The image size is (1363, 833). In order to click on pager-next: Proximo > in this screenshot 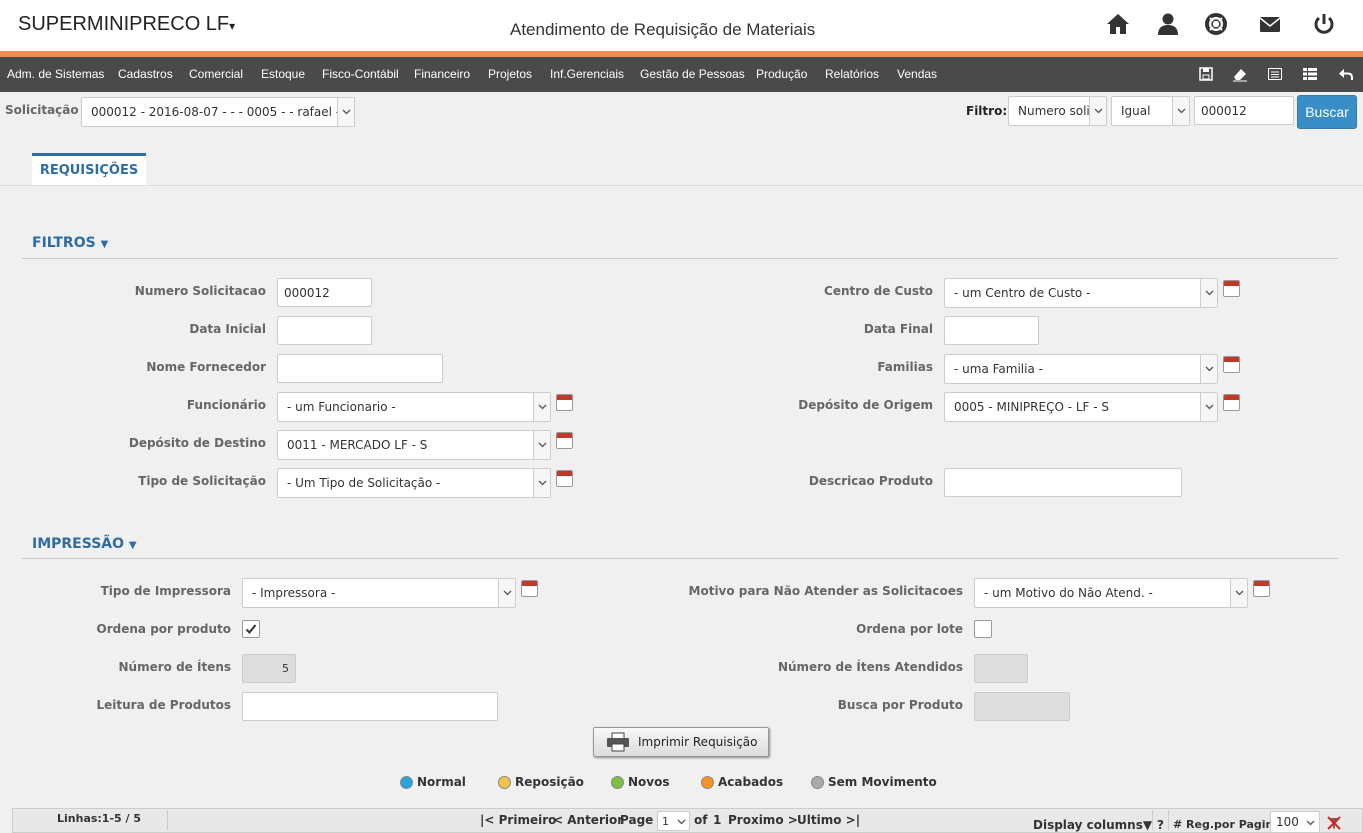, I will do `click(763, 820)`.